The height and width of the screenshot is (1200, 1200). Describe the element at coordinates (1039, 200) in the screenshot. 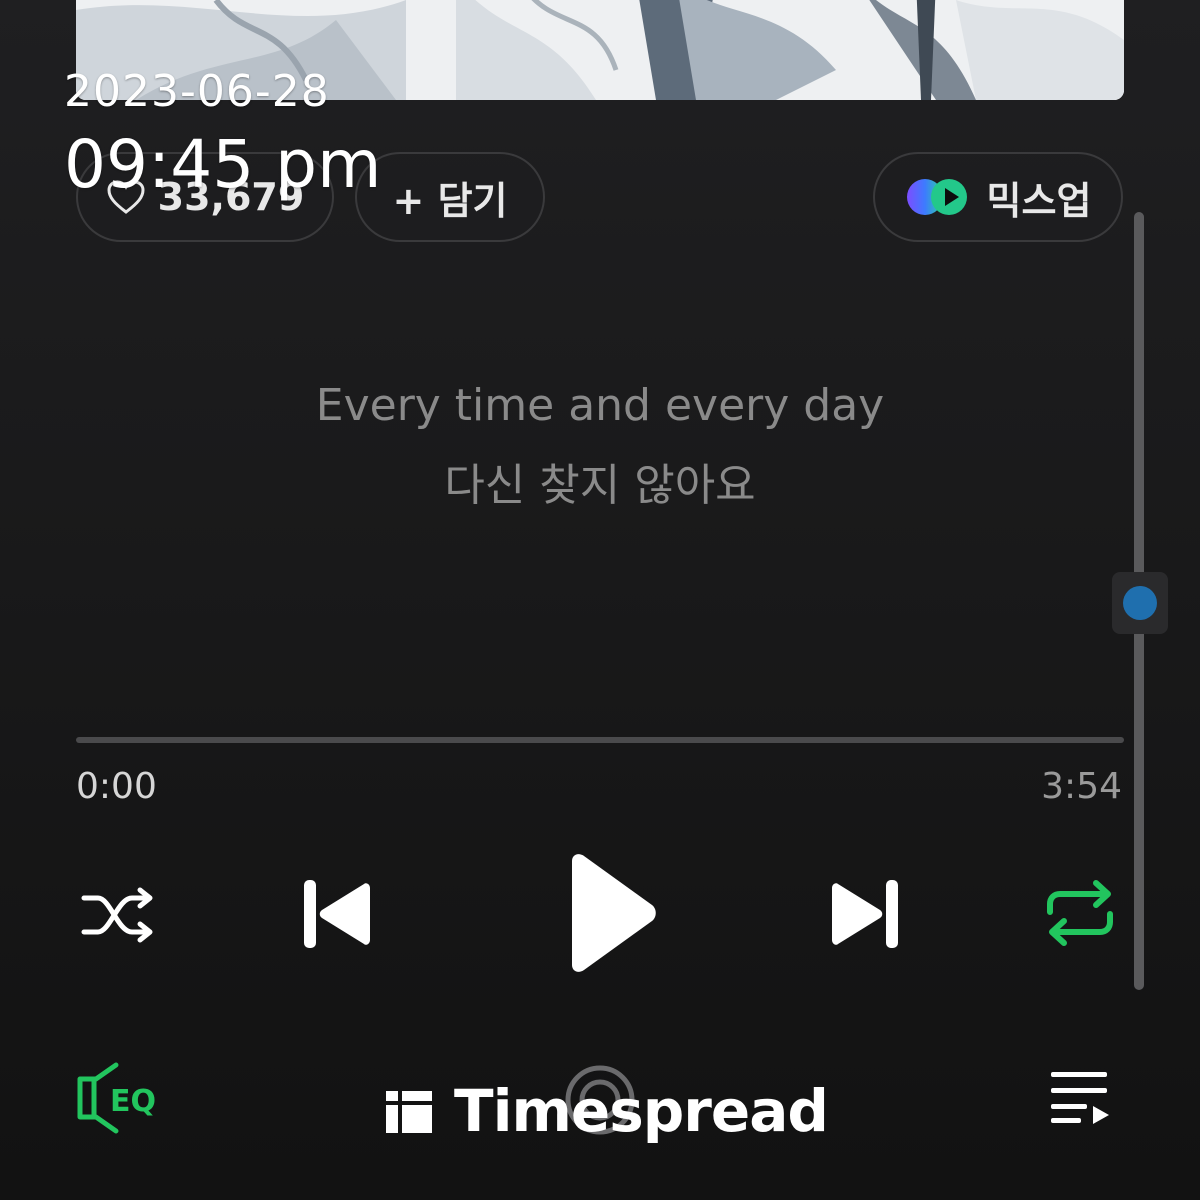

I see `mixup-label: 믹스업` at that location.